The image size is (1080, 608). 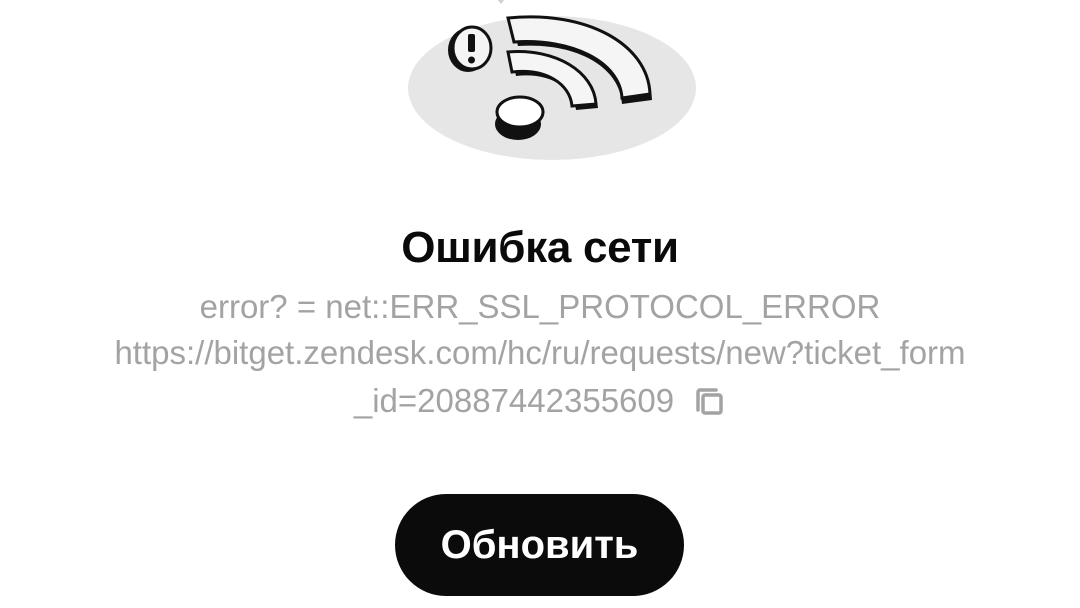 I want to click on error-code-text: error? = net::ERR_SSL_PROTOCOL_ERROR, so click(x=540, y=306).